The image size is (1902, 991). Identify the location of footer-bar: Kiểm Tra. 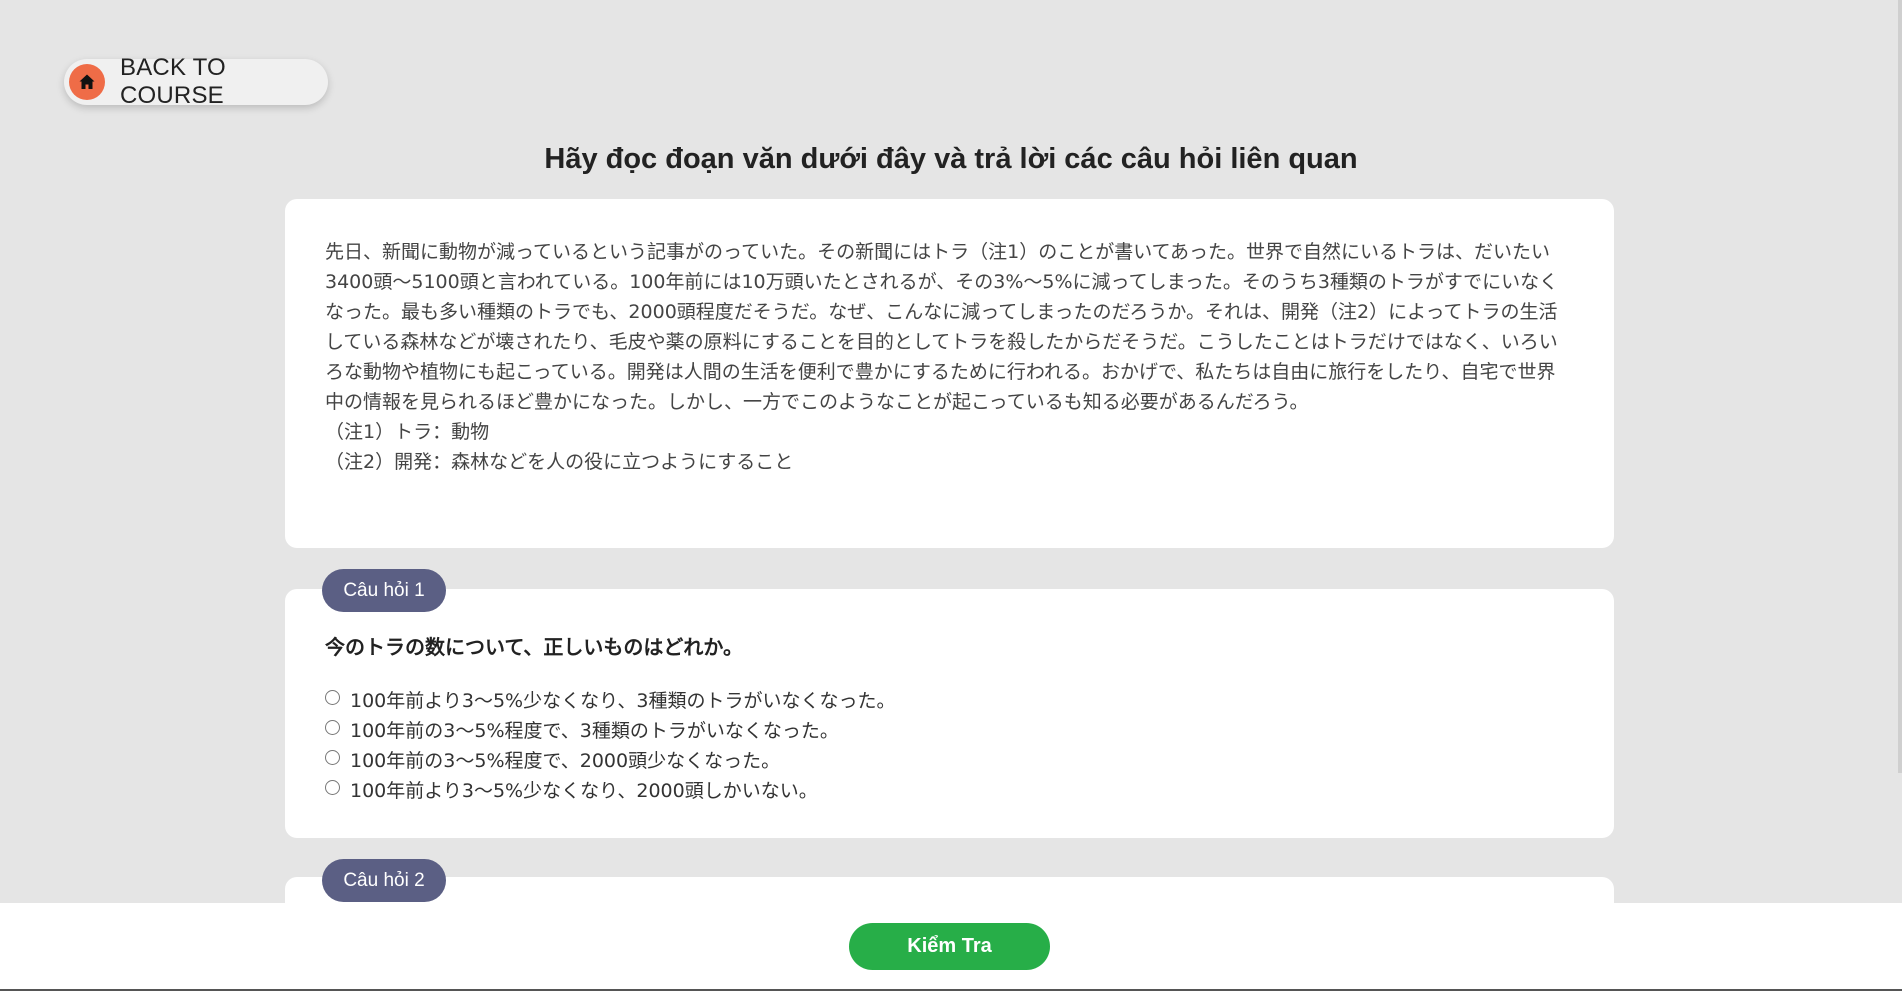
(951, 947).